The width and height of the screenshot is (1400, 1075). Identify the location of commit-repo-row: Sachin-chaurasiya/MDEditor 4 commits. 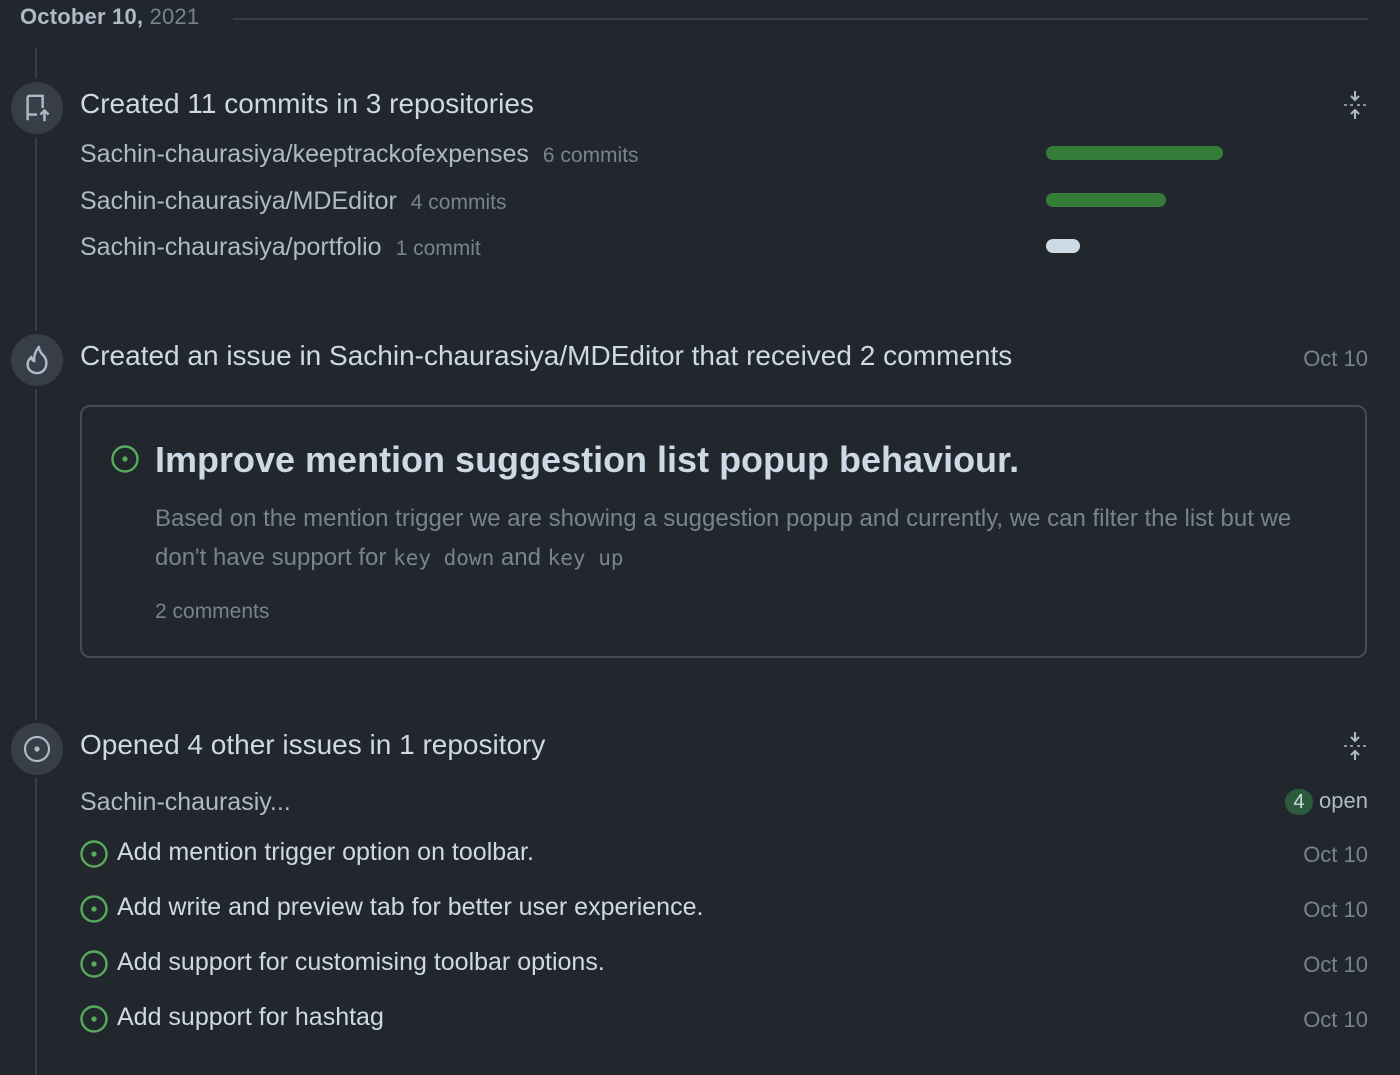
(293, 201).